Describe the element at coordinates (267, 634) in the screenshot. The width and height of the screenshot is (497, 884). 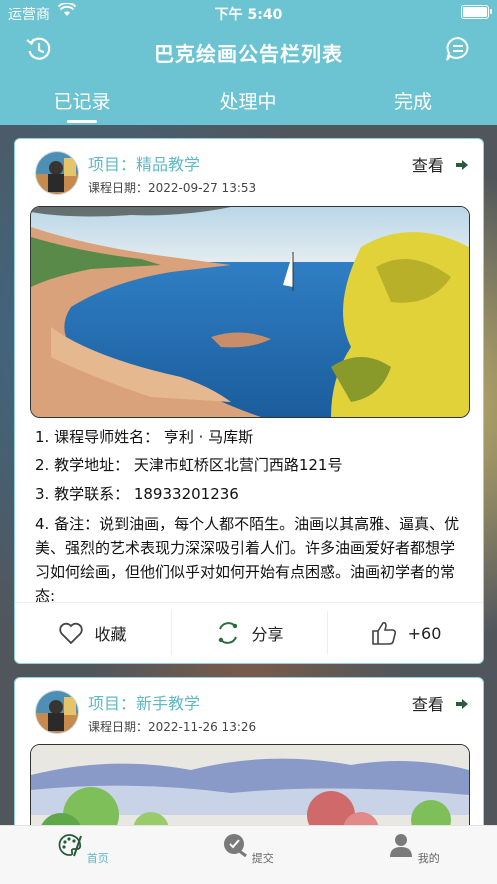
I see `share-label: 分享` at that location.